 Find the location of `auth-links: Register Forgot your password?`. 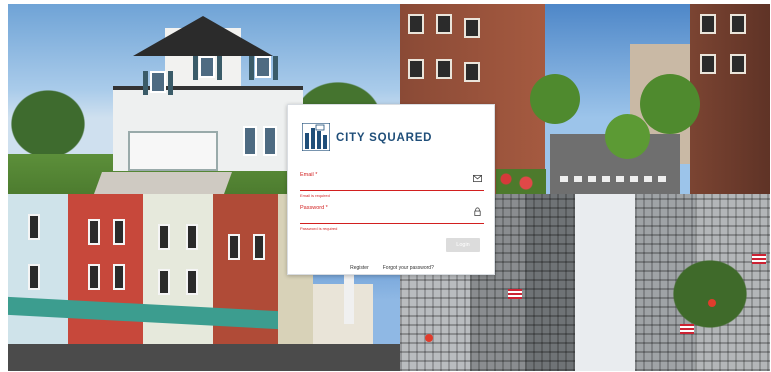

auth-links: Register Forgot your password? is located at coordinates (392, 268).